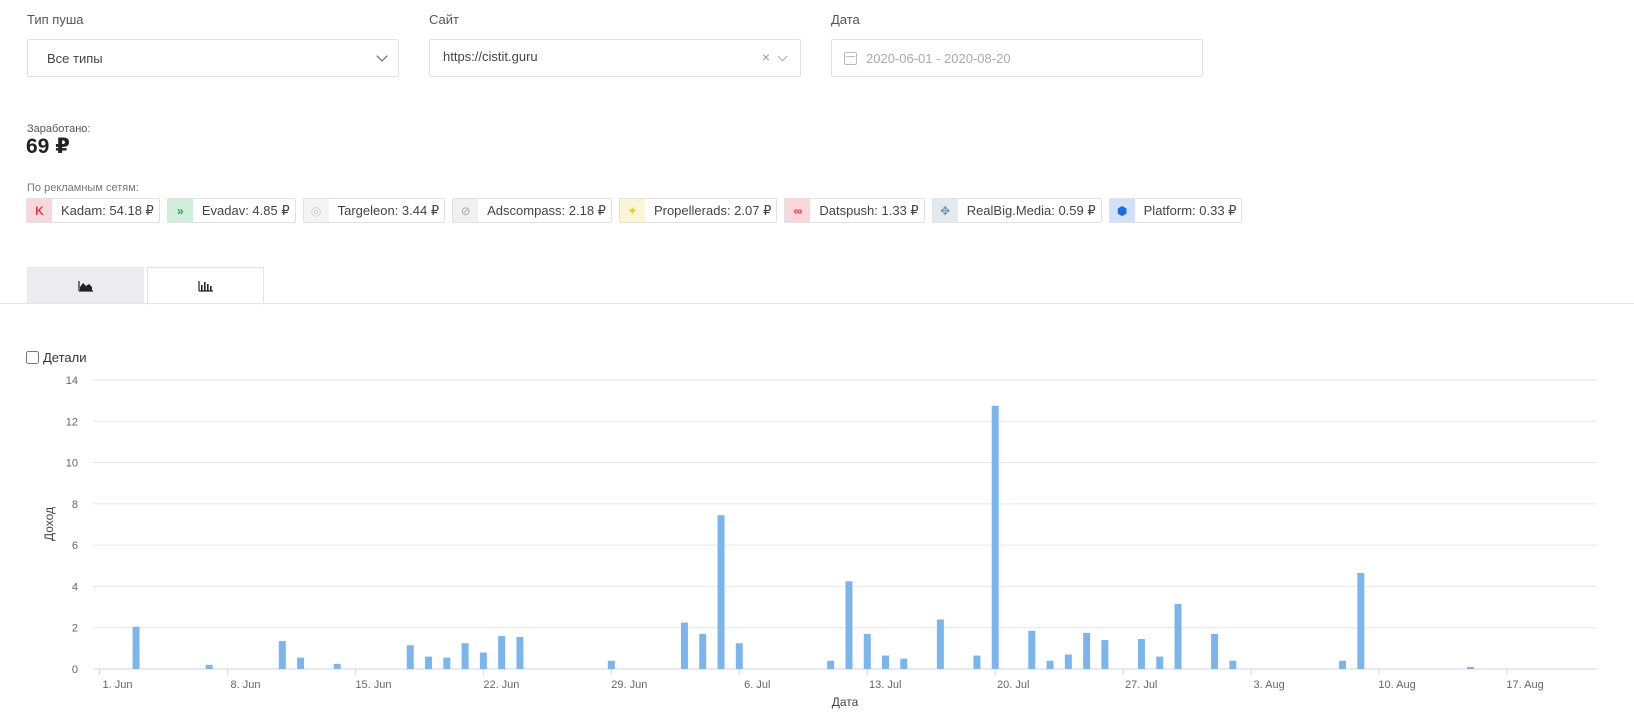 This screenshot has width=1634, height=720. Describe the element at coordinates (1524, 685) in the screenshot. I see `x-tick-label: 17. Aug` at that location.